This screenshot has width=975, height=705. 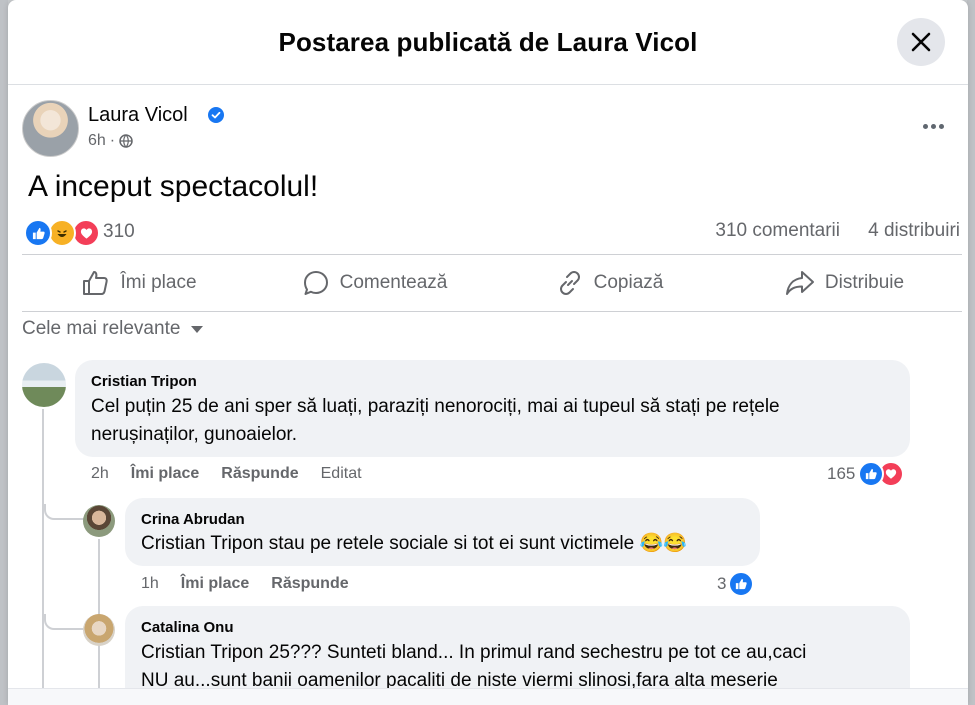 I want to click on close-icon, so click(x=921, y=42).